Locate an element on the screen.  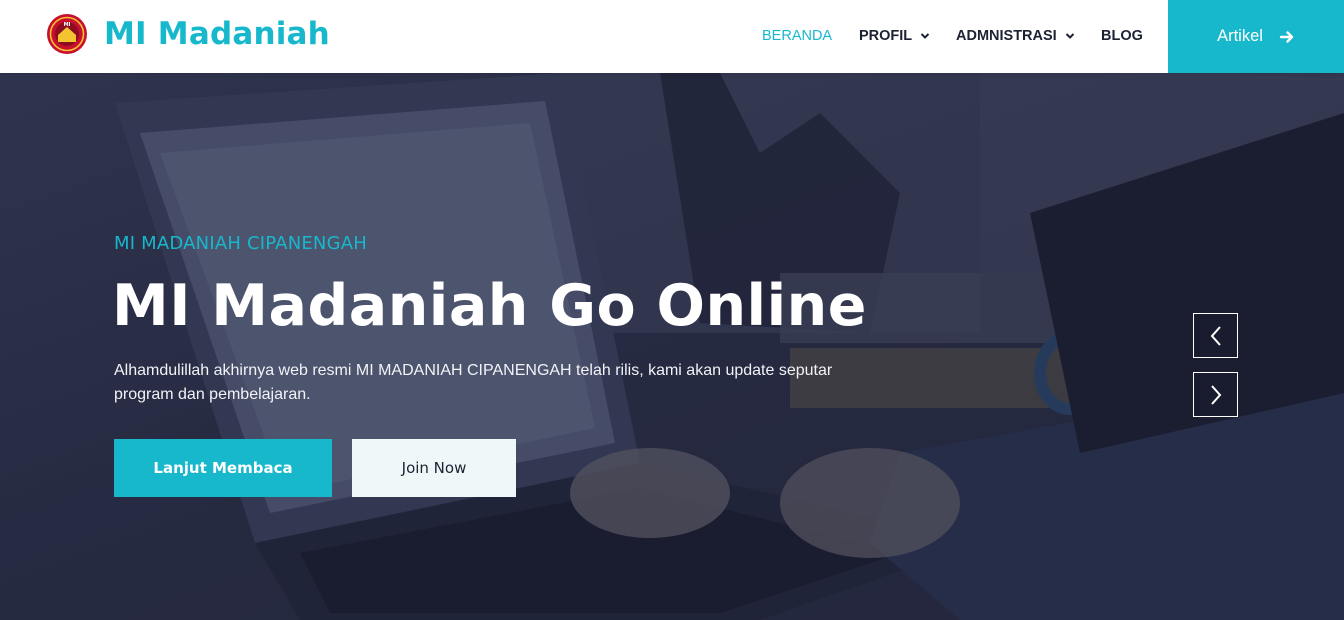
artikel-button: Artikel is located at coordinates (1256, 36).